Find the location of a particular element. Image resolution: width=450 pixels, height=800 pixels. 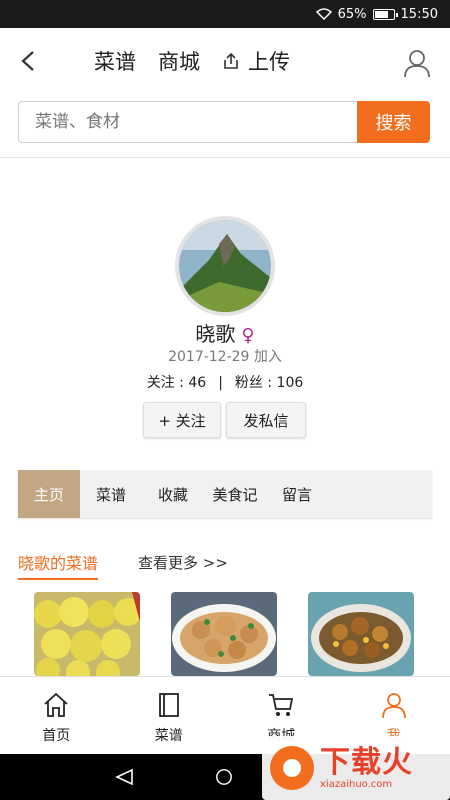

shrimp-dish-photo is located at coordinates (224, 634).